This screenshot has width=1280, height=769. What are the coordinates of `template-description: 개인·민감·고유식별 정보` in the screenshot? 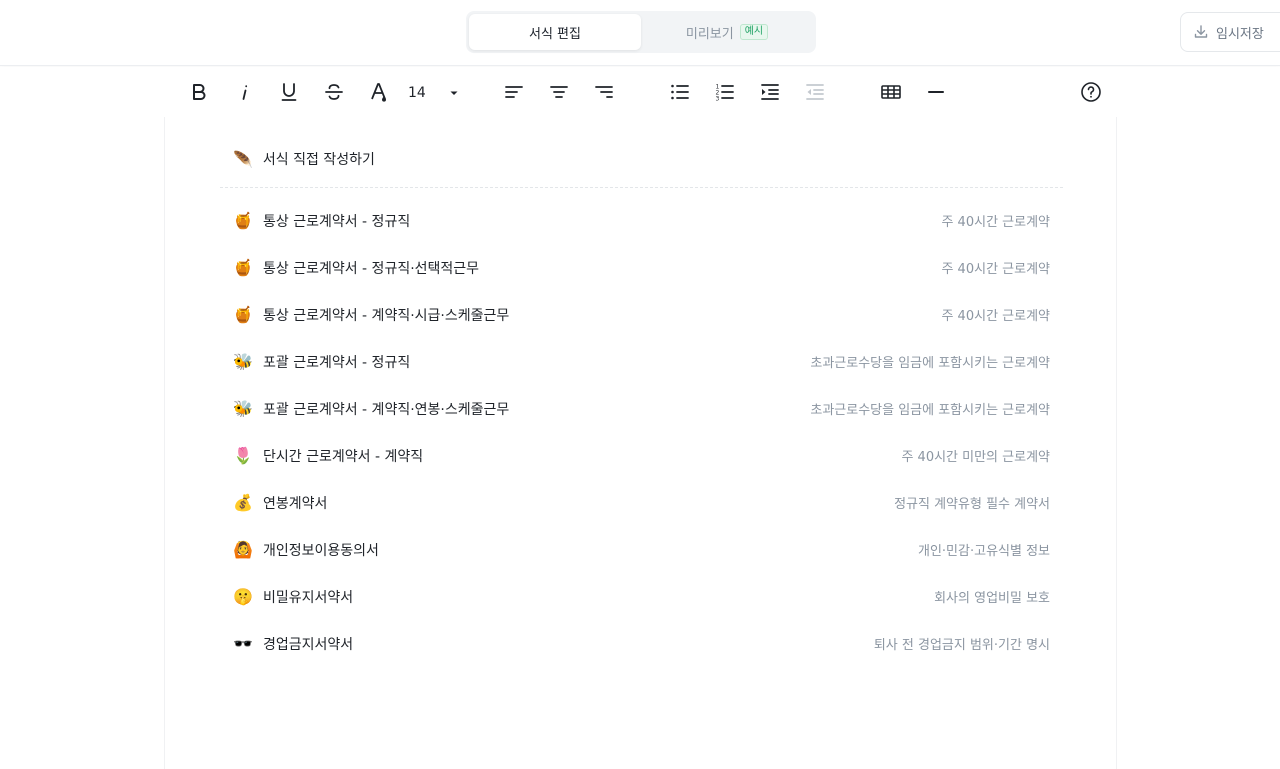 It's located at (984, 551).